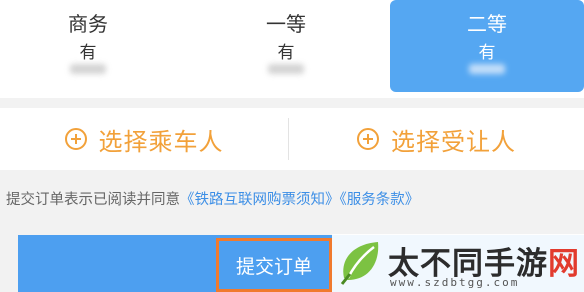  Describe the element at coordinates (564, 264) in the screenshot. I see `watermark-title-accent: 网` at that location.